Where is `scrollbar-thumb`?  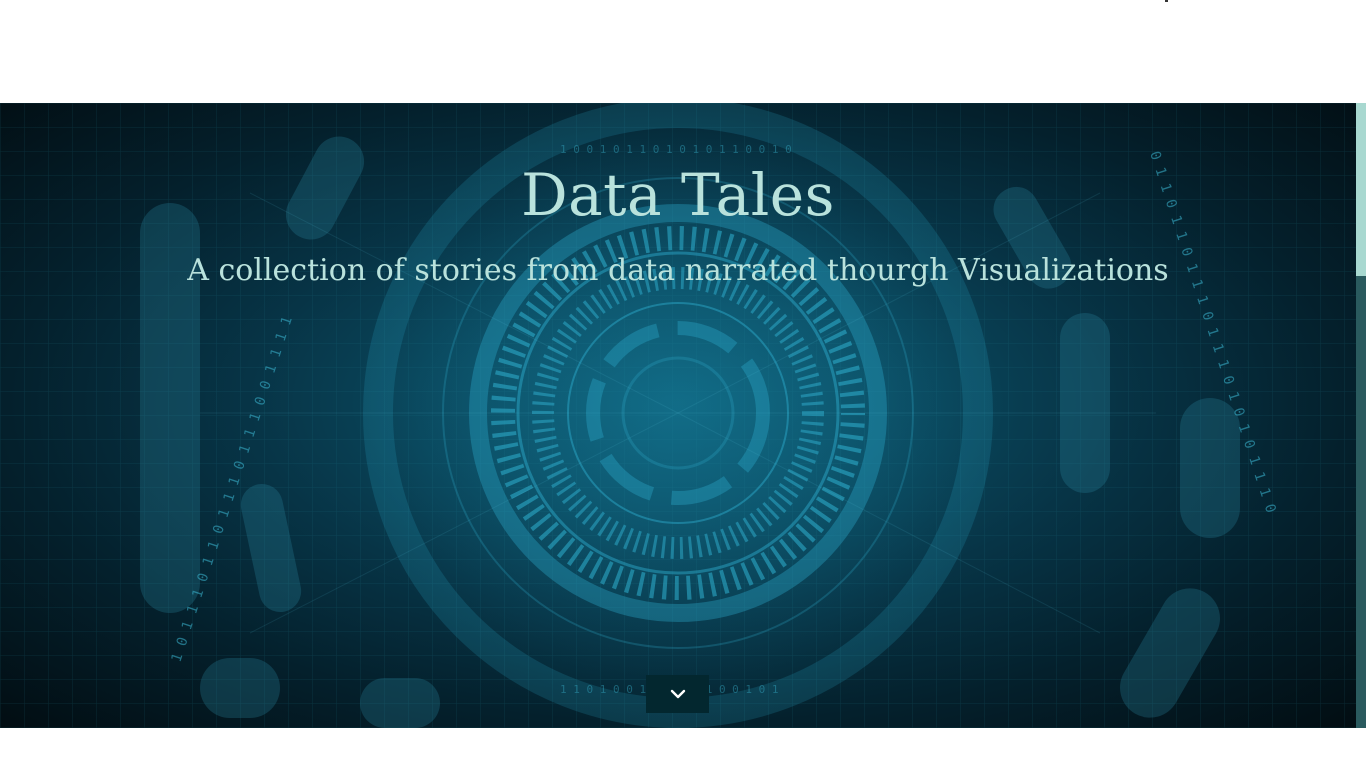 scrollbar-thumb is located at coordinates (1361, 189).